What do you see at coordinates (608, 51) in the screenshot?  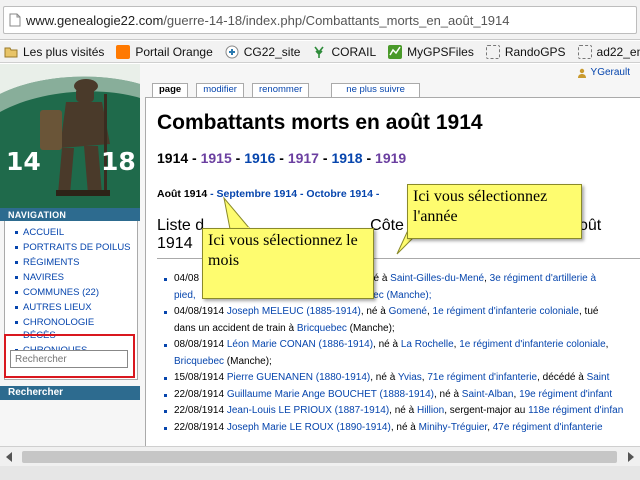 I see `bookmark-ad22-en-ligne: ad22_en ligne` at bounding box center [608, 51].